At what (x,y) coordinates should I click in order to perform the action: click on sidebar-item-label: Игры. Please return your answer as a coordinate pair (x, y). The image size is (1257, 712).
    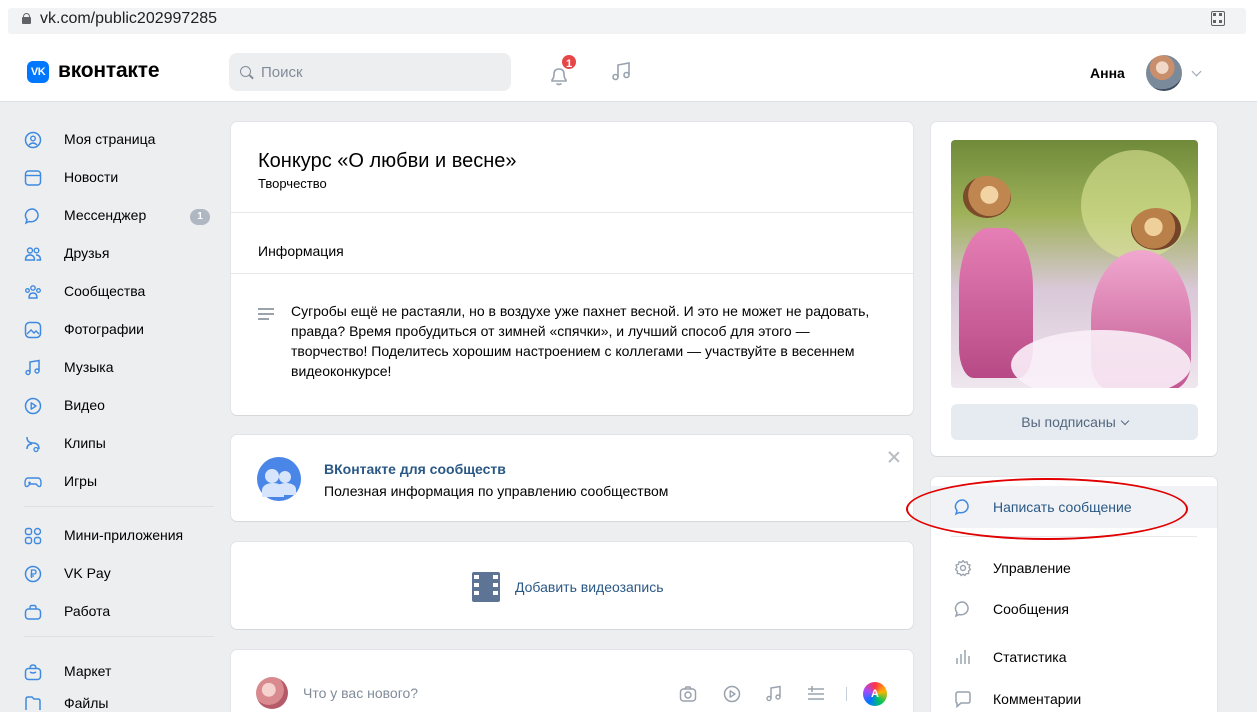
    Looking at the image, I should click on (81, 481).